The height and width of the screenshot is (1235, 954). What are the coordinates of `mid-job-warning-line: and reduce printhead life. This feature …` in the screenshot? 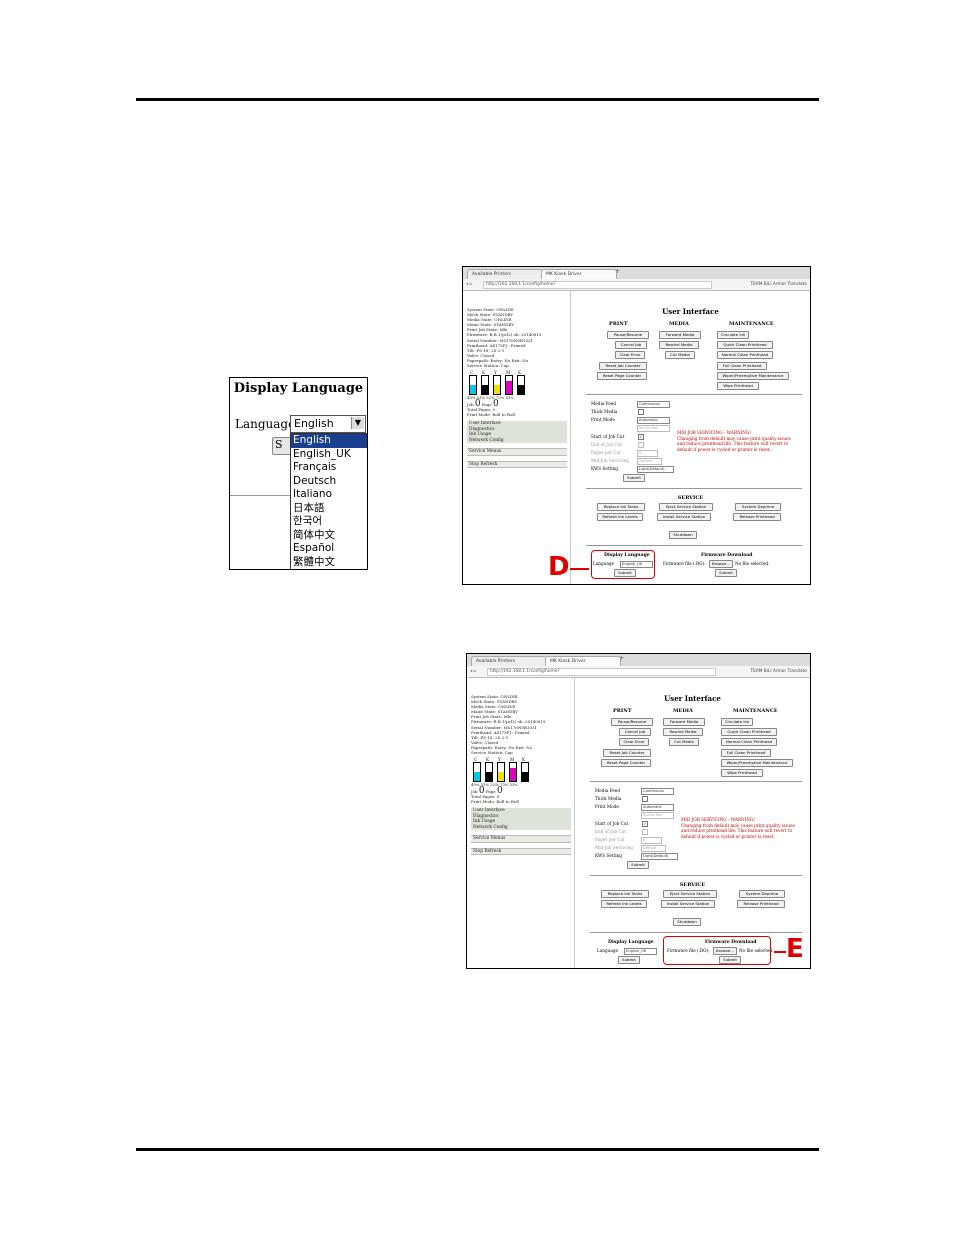 It's located at (737, 831).